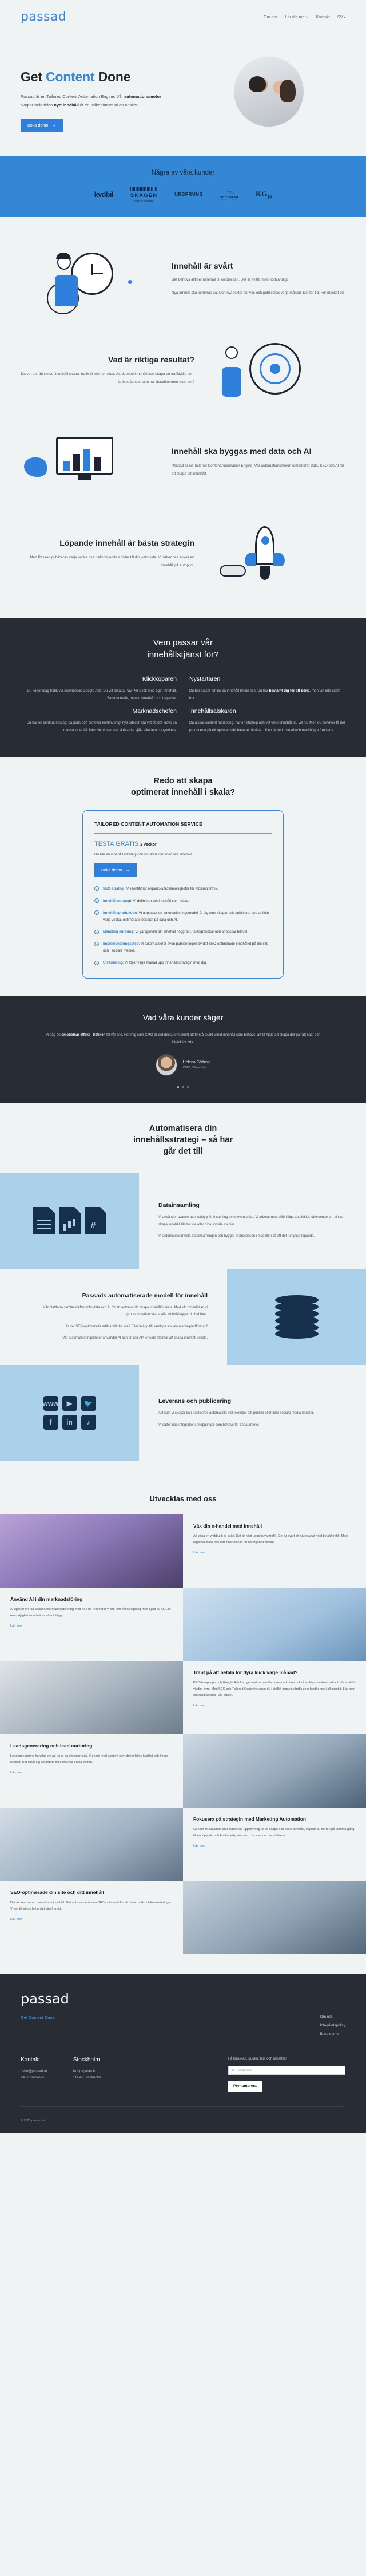  What do you see at coordinates (114, 888) in the screenshot?
I see `pricing-feature-label: SEO-strategi` at bounding box center [114, 888].